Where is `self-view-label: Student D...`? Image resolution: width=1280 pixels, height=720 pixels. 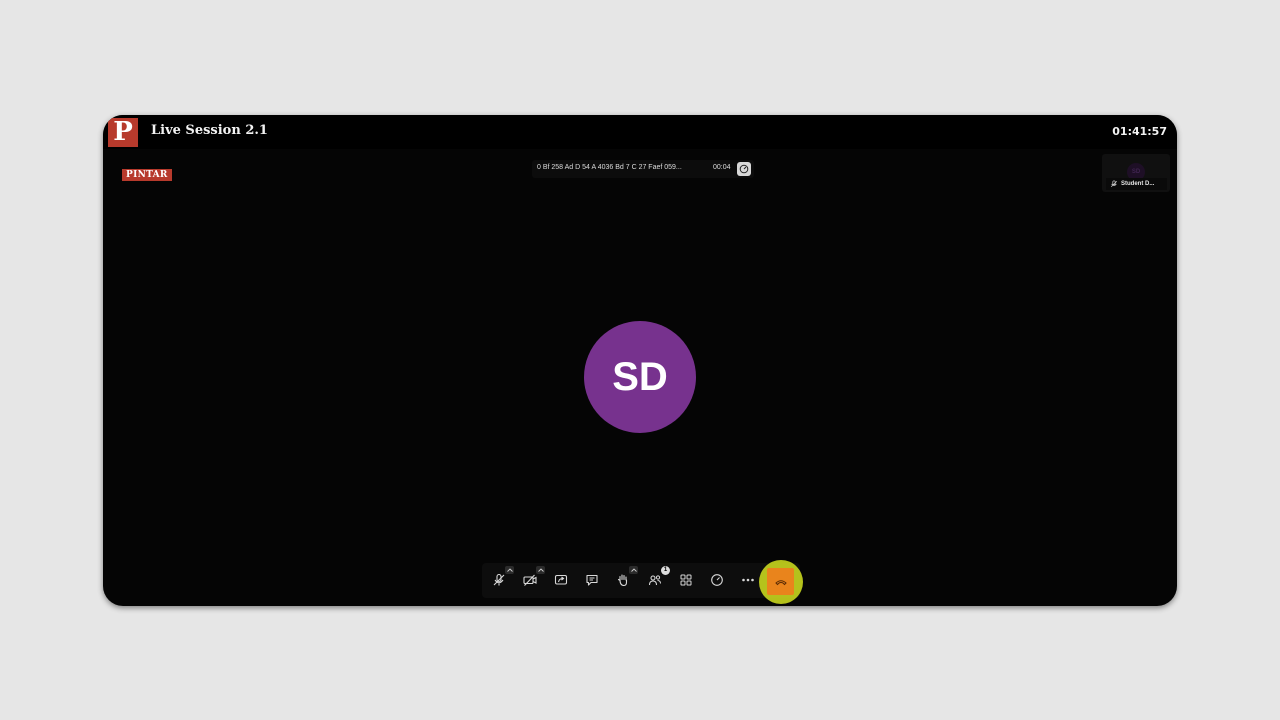 self-view-label: Student D... is located at coordinates (1136, 184).